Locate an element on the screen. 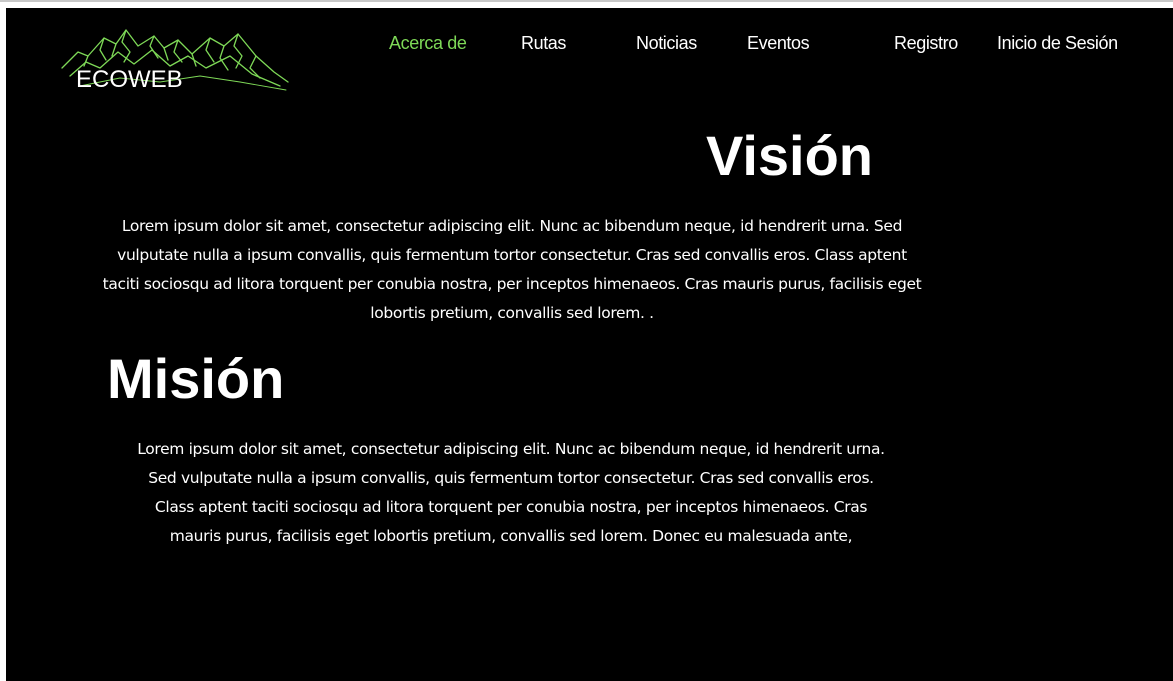 This screenshot has width=1173, height=681. vision-heading: Visión is located at coordinates (790, 155).